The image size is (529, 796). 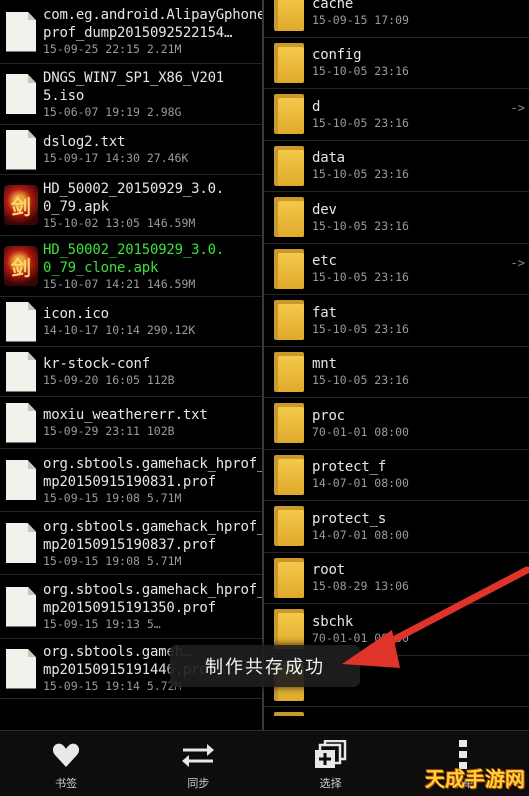 I want to click on bookmark-label: 书签, so click(x=66, y=783).